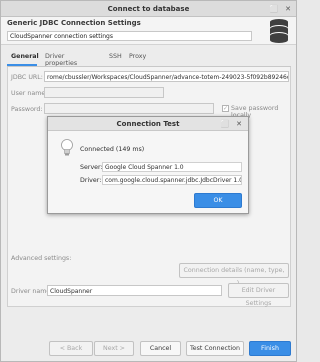 The height and width of the screenshot is (362, 320). What do you see at coordinates (279, 31) in the screenshot?
I see `database-icon` at bounding box center [279, 31].